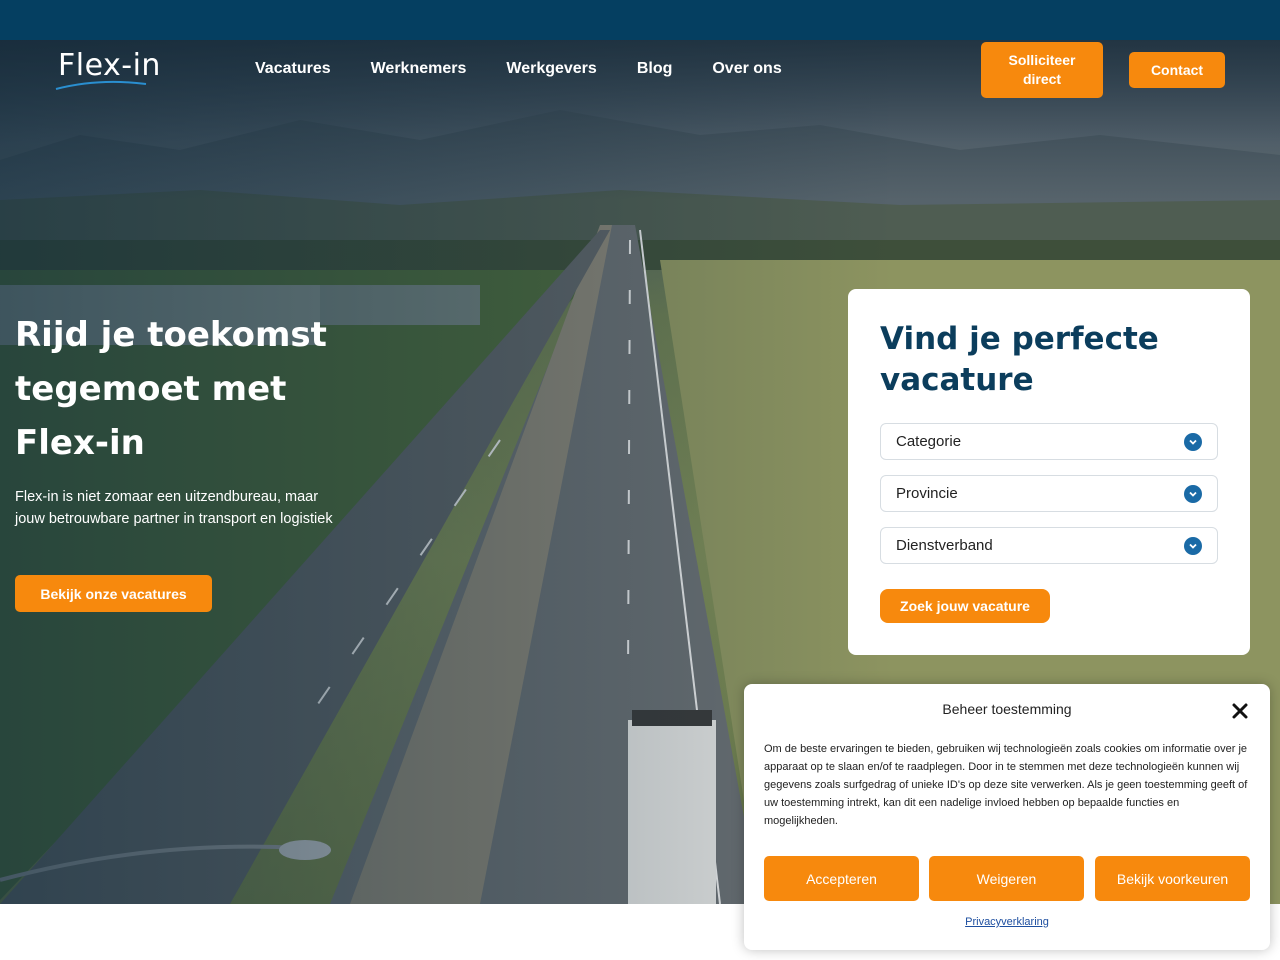 The height and width of the screenshot is (960, 1280). Describe the element at coordinates (1007, 709) in the screenshot. I see `consent-title: Beheer toestemming` at that location.